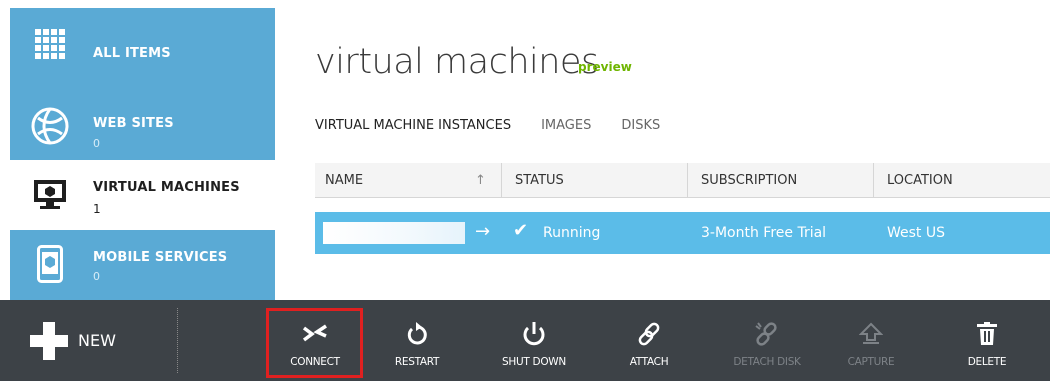 The height and width of the screenshot is (381, 1050). I want to click on check-icon: ✔, so click(521, 230).